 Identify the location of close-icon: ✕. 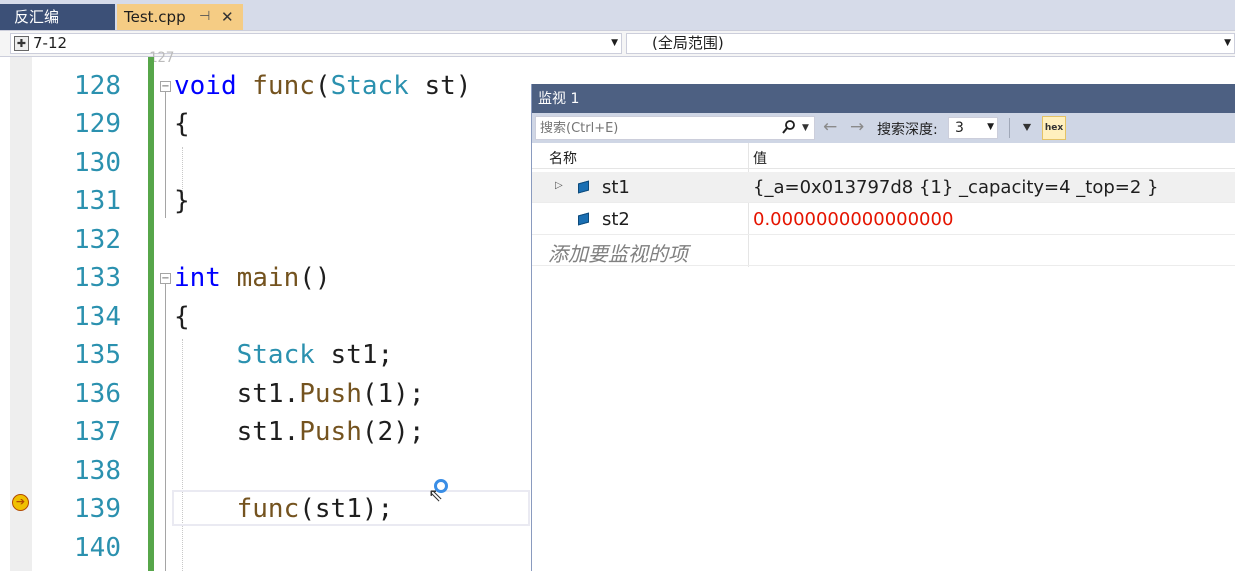
(227, 17).